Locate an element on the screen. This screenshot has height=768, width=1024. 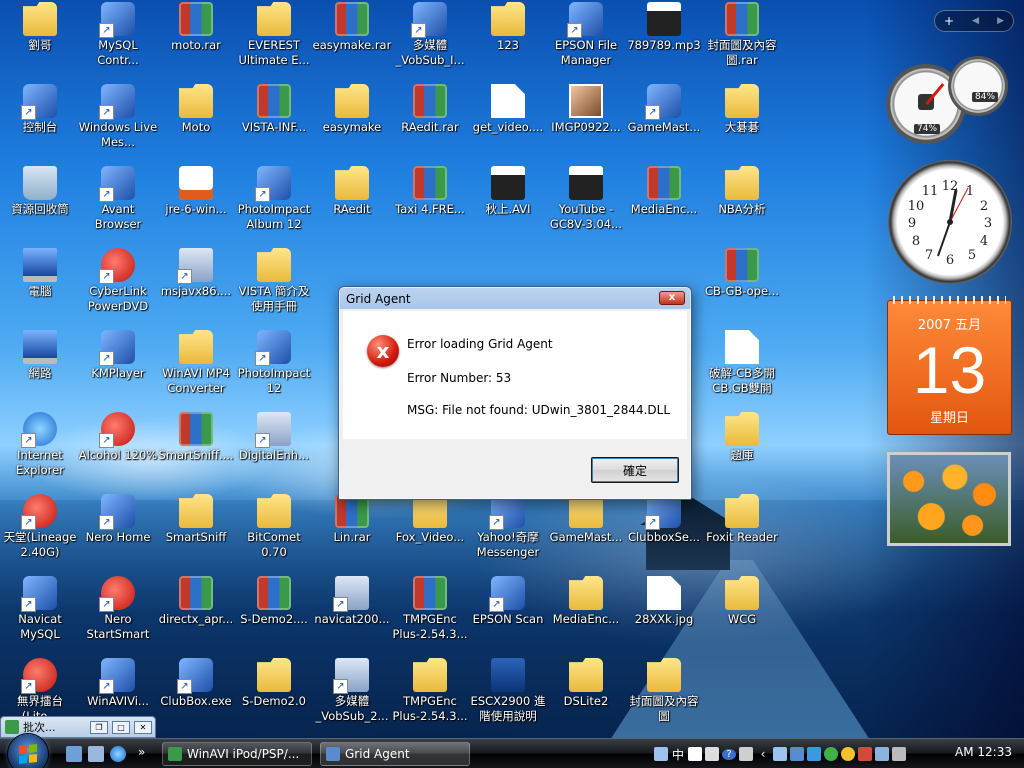
ok-button: 確定 is located at coordinates (635, 470).